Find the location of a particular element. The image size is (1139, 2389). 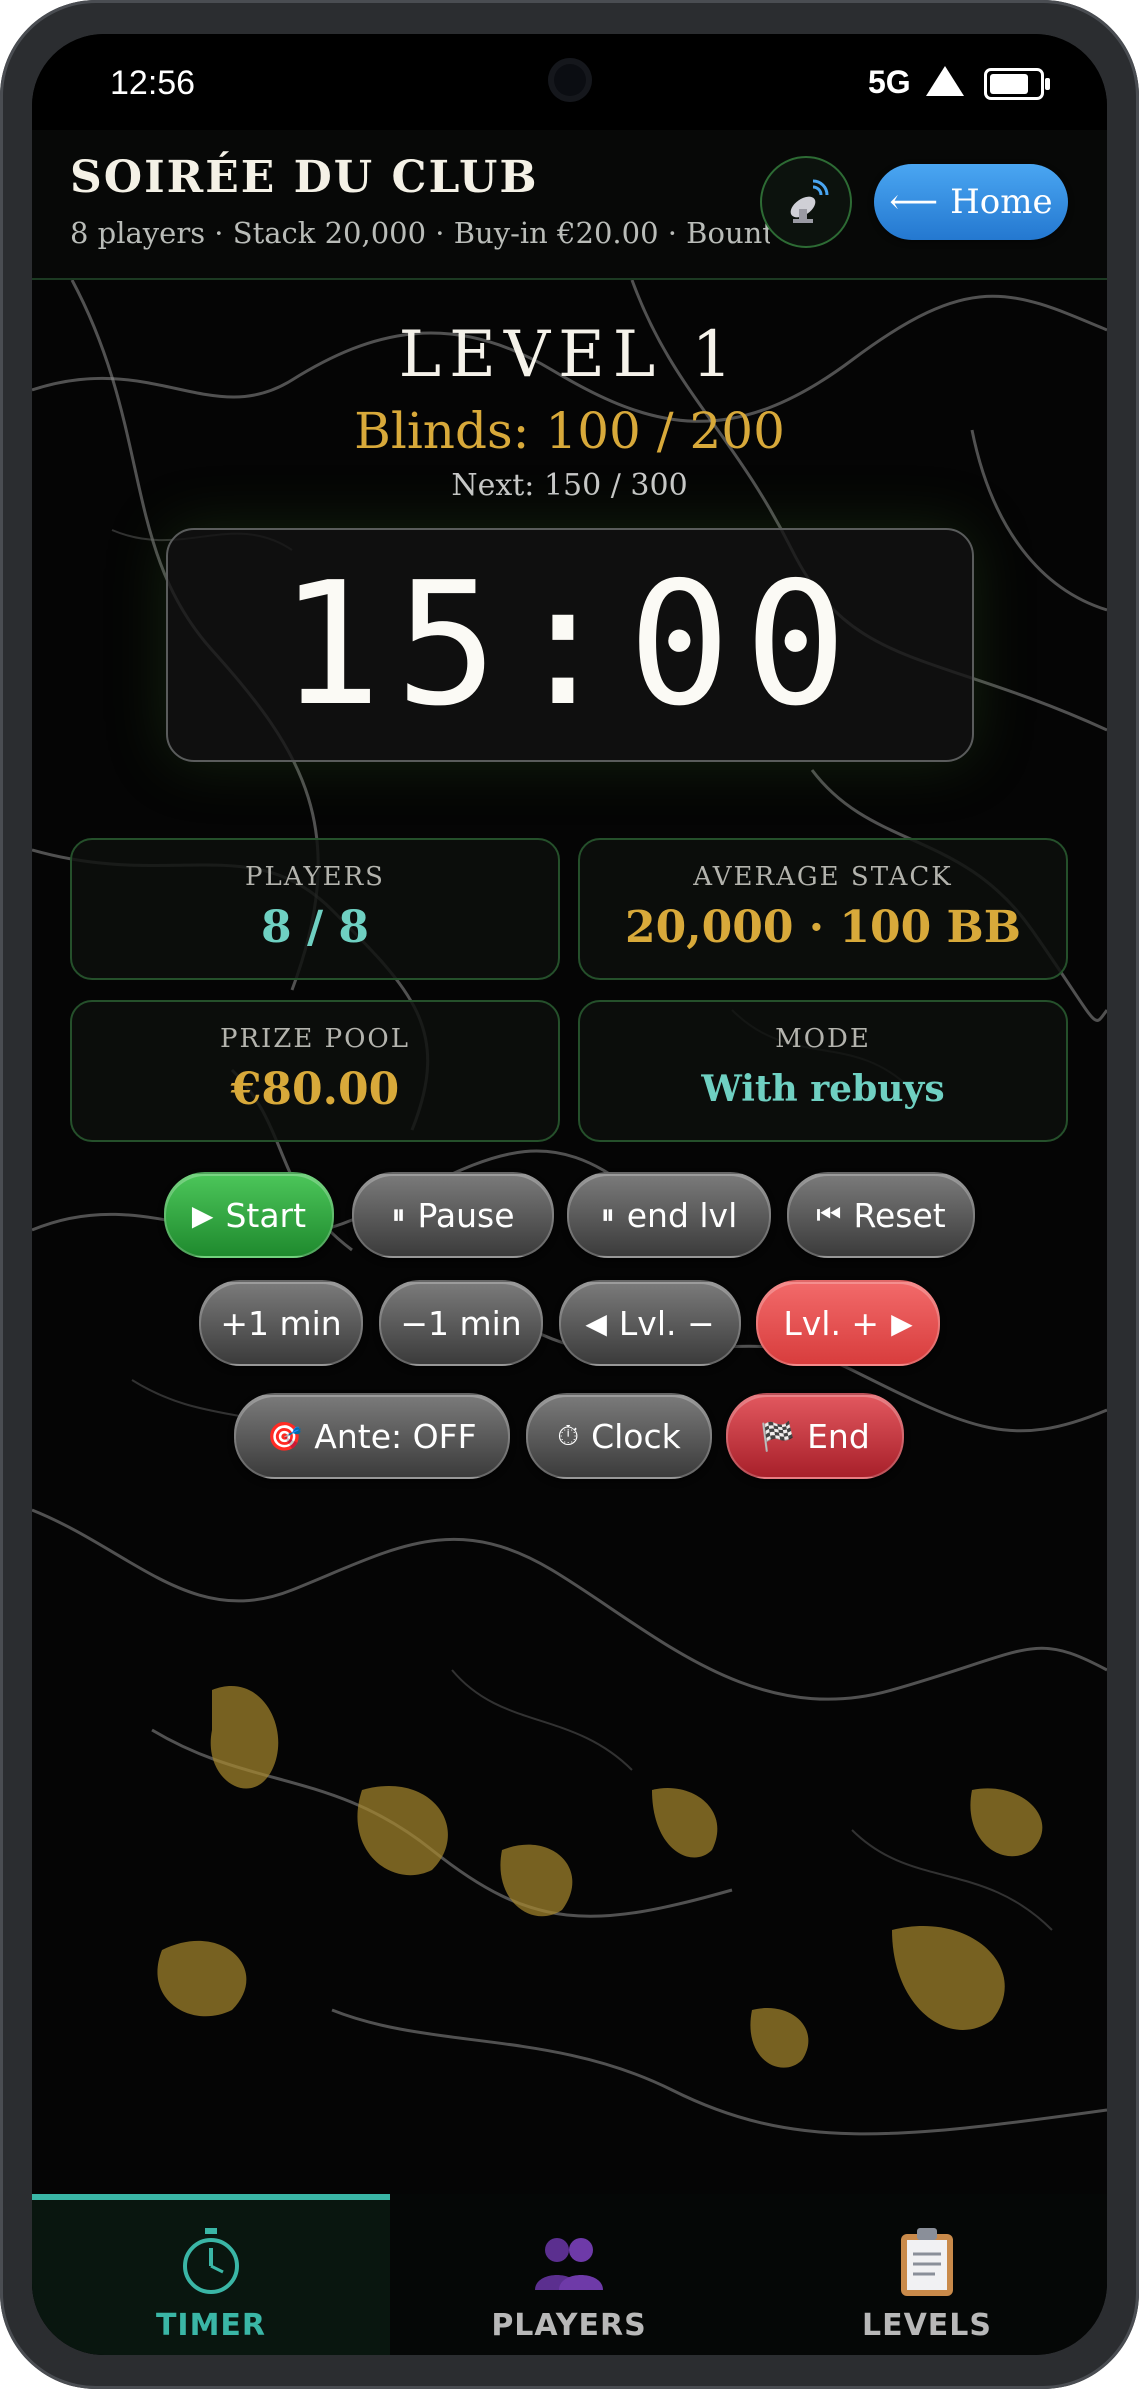

status-time: 12:56 is located at coordinates (153, 83).